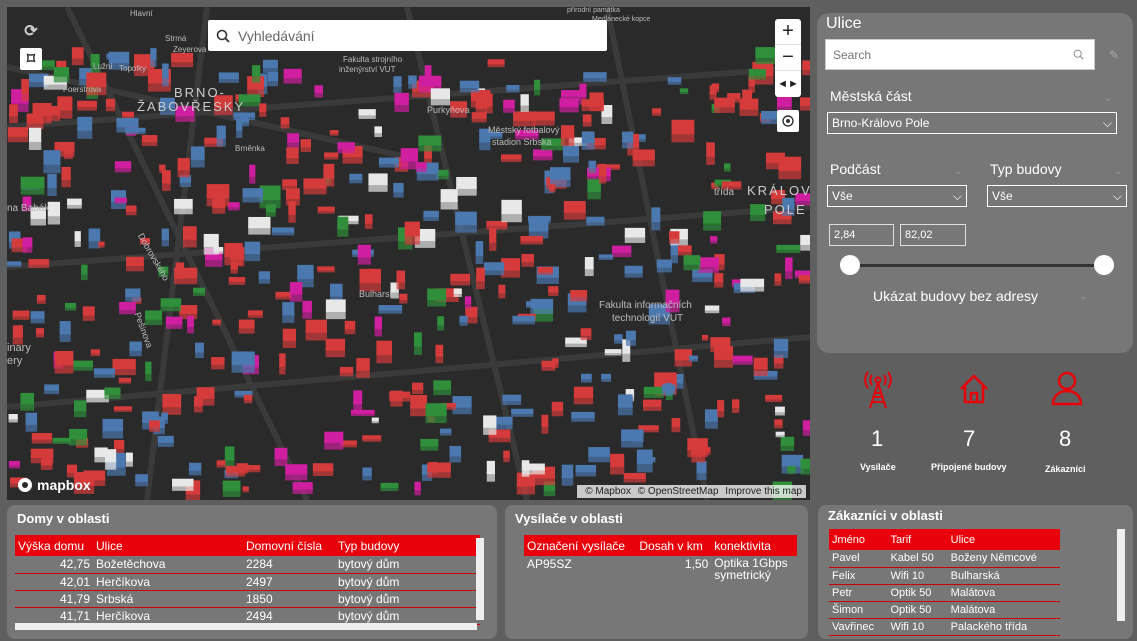 This screenshot has width=1137, height=641. Describe the element at coordinates (31, 31) in the screenshot. I see `rotate-icon: ⟳` at that location.